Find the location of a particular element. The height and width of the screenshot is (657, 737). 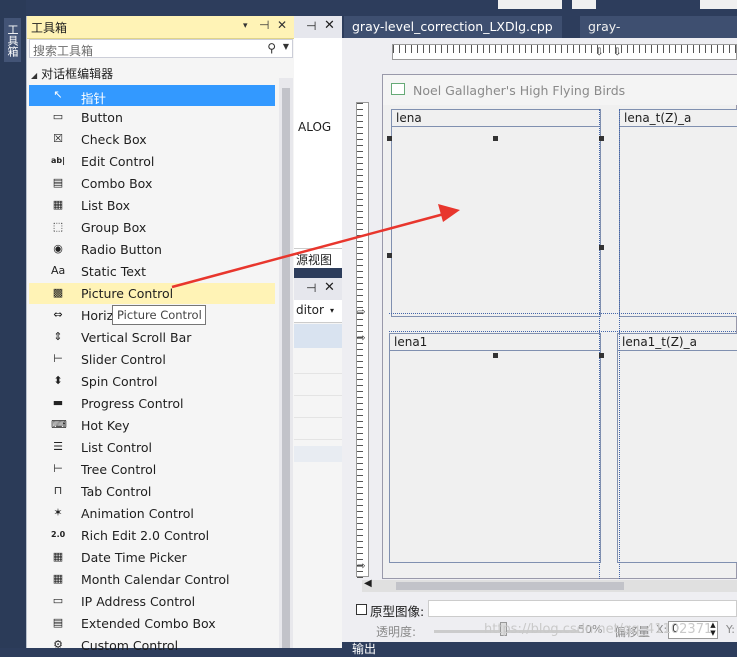

watermark: https://blog.csdn.net/qq_41102371 is located at coordinates (598, 629).